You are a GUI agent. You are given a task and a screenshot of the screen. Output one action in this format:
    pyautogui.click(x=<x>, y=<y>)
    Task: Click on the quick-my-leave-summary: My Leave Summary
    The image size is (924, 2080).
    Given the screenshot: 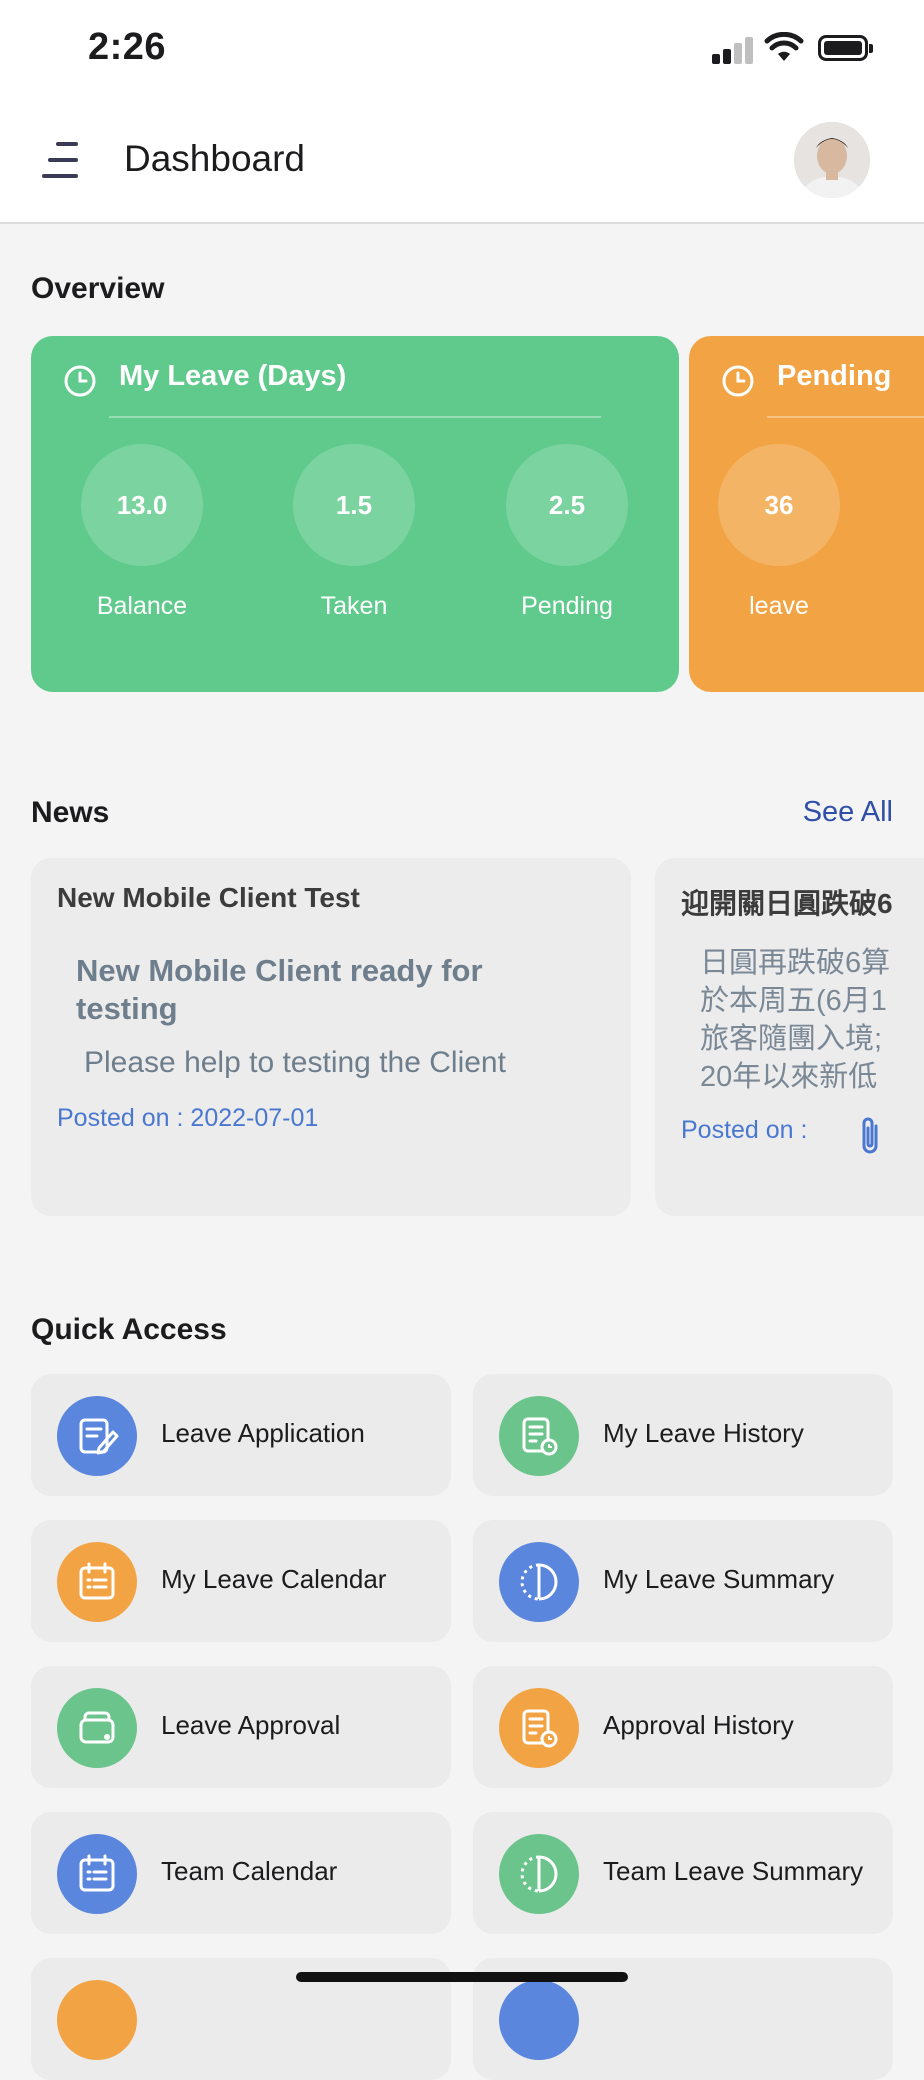 What is the action you would take?
    pyautogui.click(x=683, y=1581)
    